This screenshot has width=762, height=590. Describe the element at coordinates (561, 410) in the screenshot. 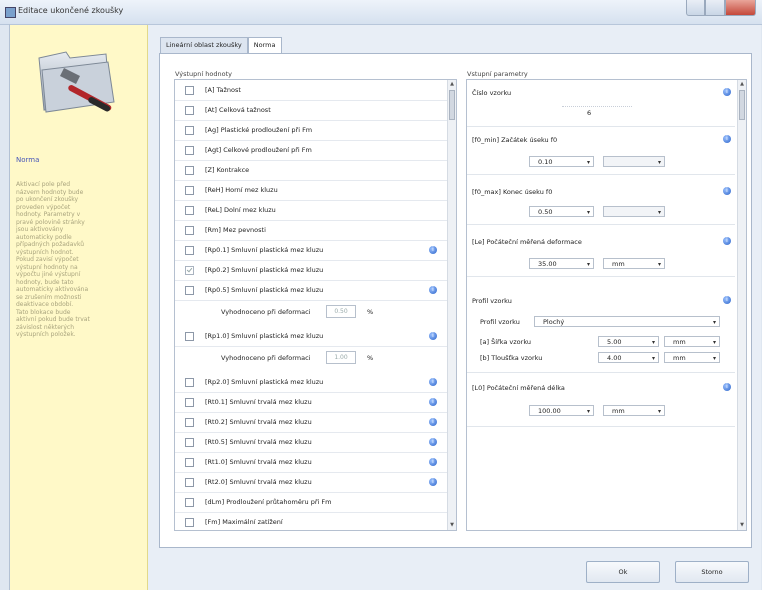

I see `l0-stepper: 100.00 ▾` at that location.